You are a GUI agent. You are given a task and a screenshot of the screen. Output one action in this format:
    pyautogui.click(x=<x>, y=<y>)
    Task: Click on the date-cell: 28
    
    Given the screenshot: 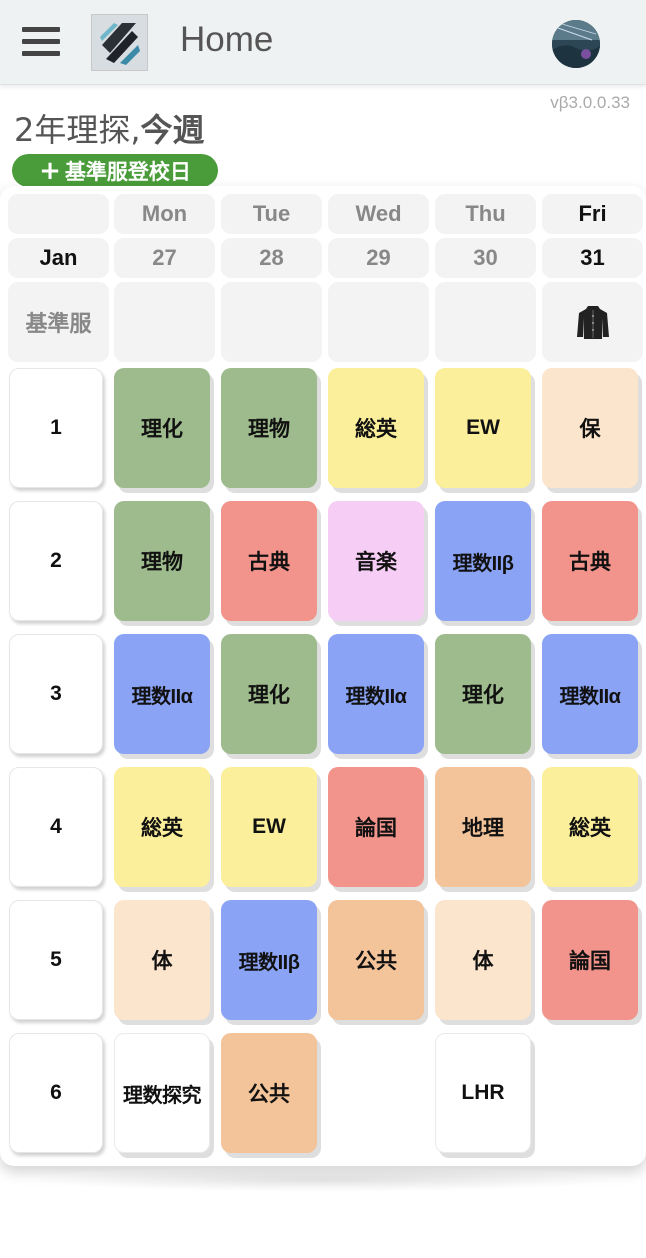 What is the action you would take?
    pyautogui.click(x=271, y=258)
    